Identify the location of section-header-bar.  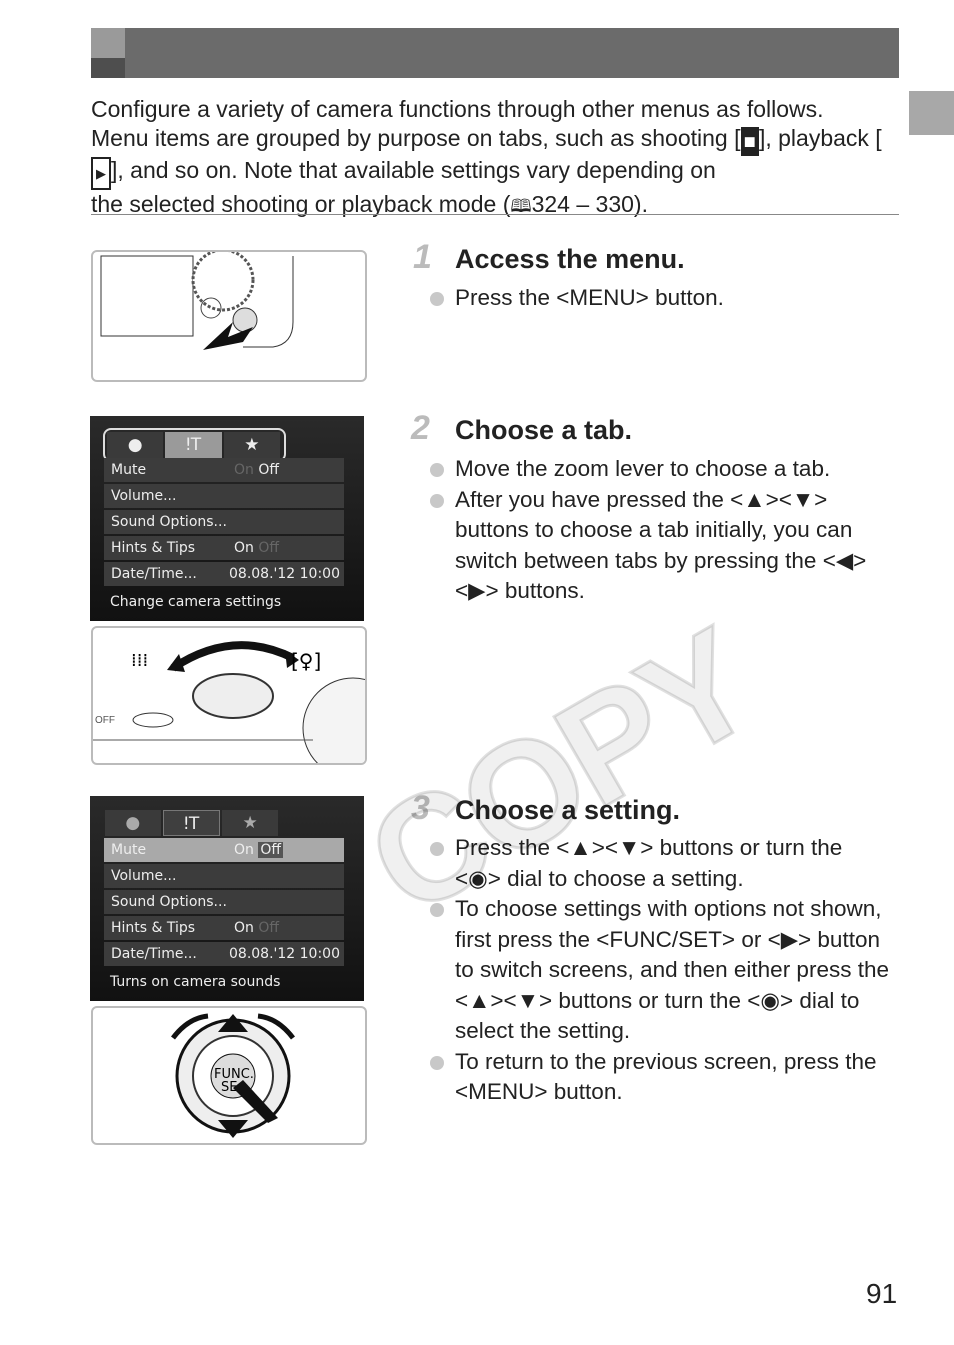
(495, 53).